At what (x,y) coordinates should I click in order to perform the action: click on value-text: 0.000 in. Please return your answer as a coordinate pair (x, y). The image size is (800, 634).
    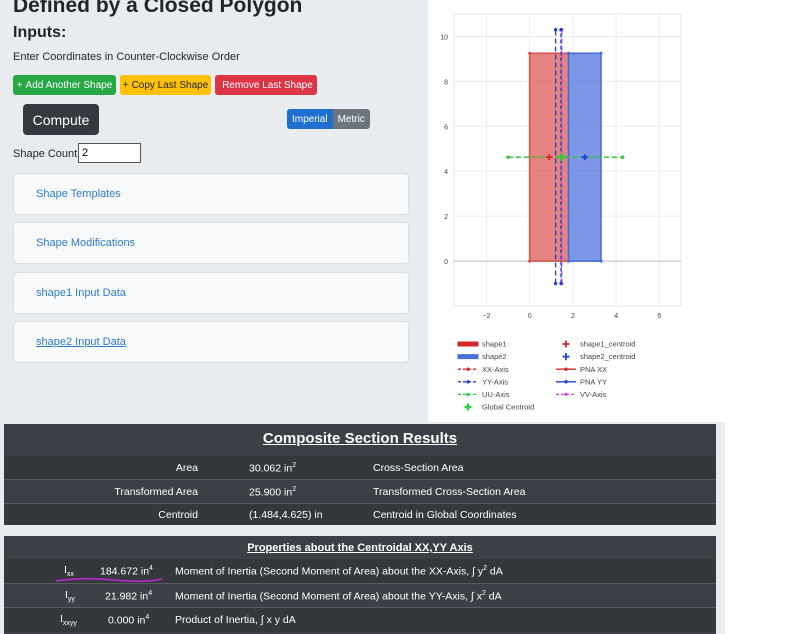
    Looking at the image, I should click on (127, 620).